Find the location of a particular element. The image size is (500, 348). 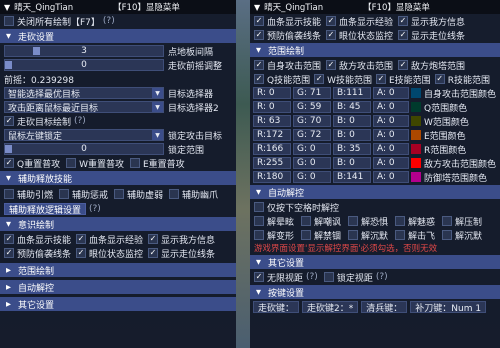

lock-key-dropdown: 鼠标左键锁定 ▼ is located at coordinates (84, 135).